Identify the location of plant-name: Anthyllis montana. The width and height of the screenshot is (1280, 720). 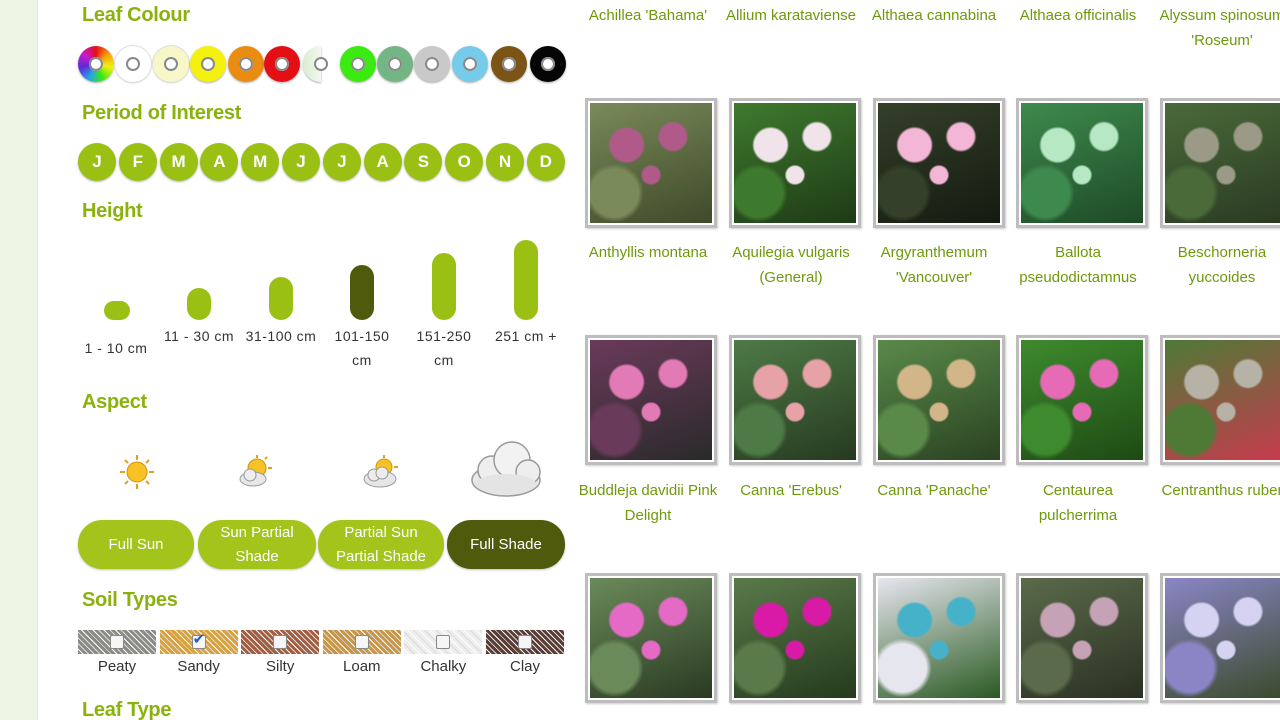
(648, 253).